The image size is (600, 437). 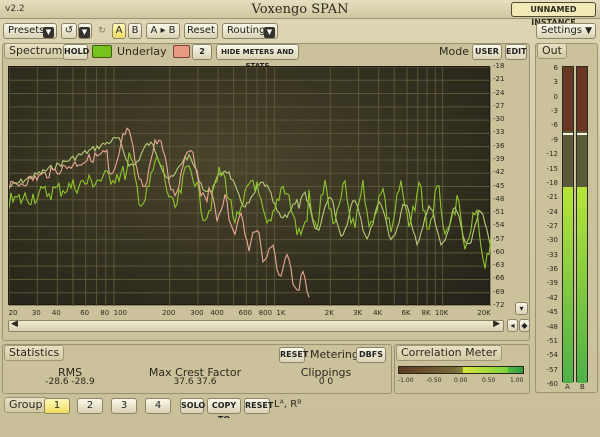 I want to click on underlay-label: Underlay, so click(x=142, y=51).